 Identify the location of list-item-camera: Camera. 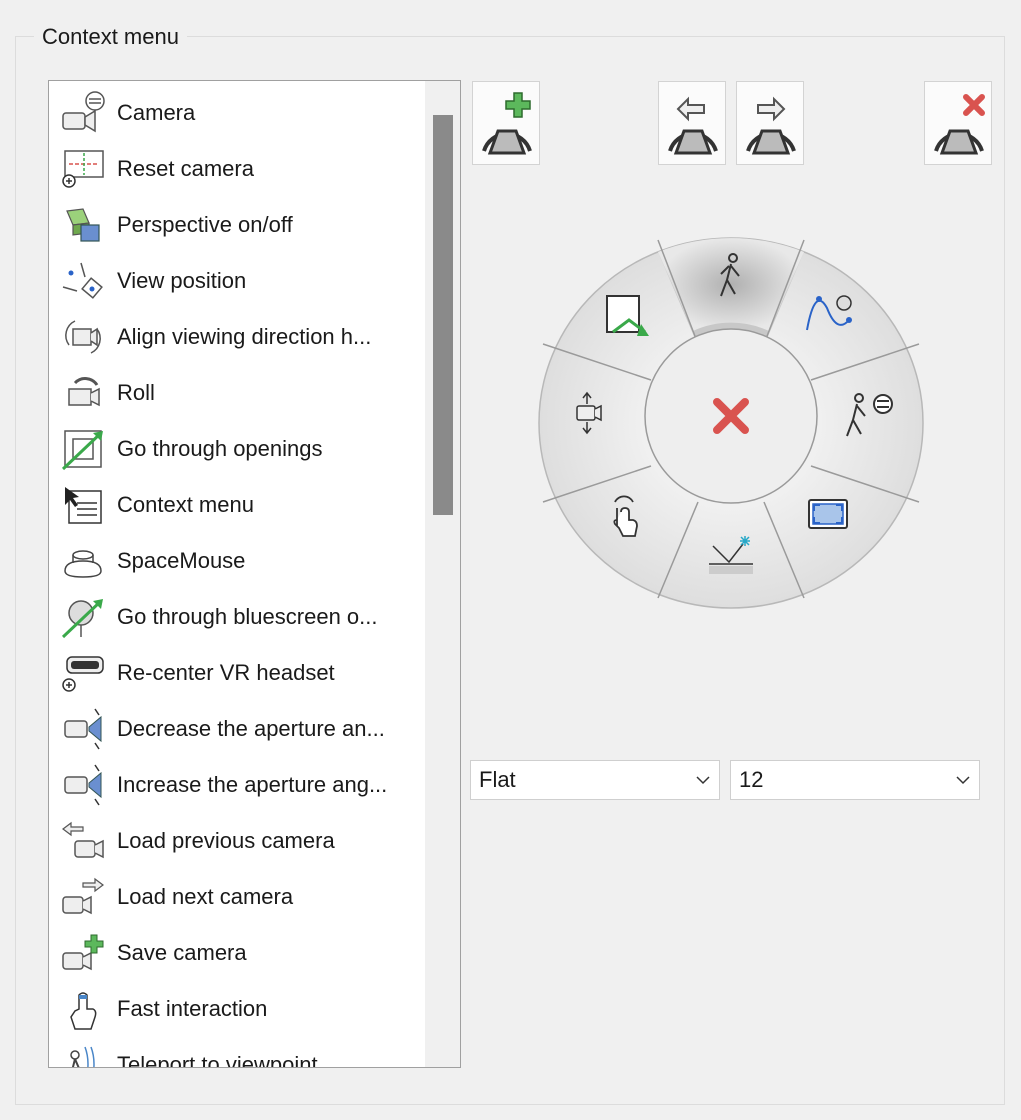
(237, 113).